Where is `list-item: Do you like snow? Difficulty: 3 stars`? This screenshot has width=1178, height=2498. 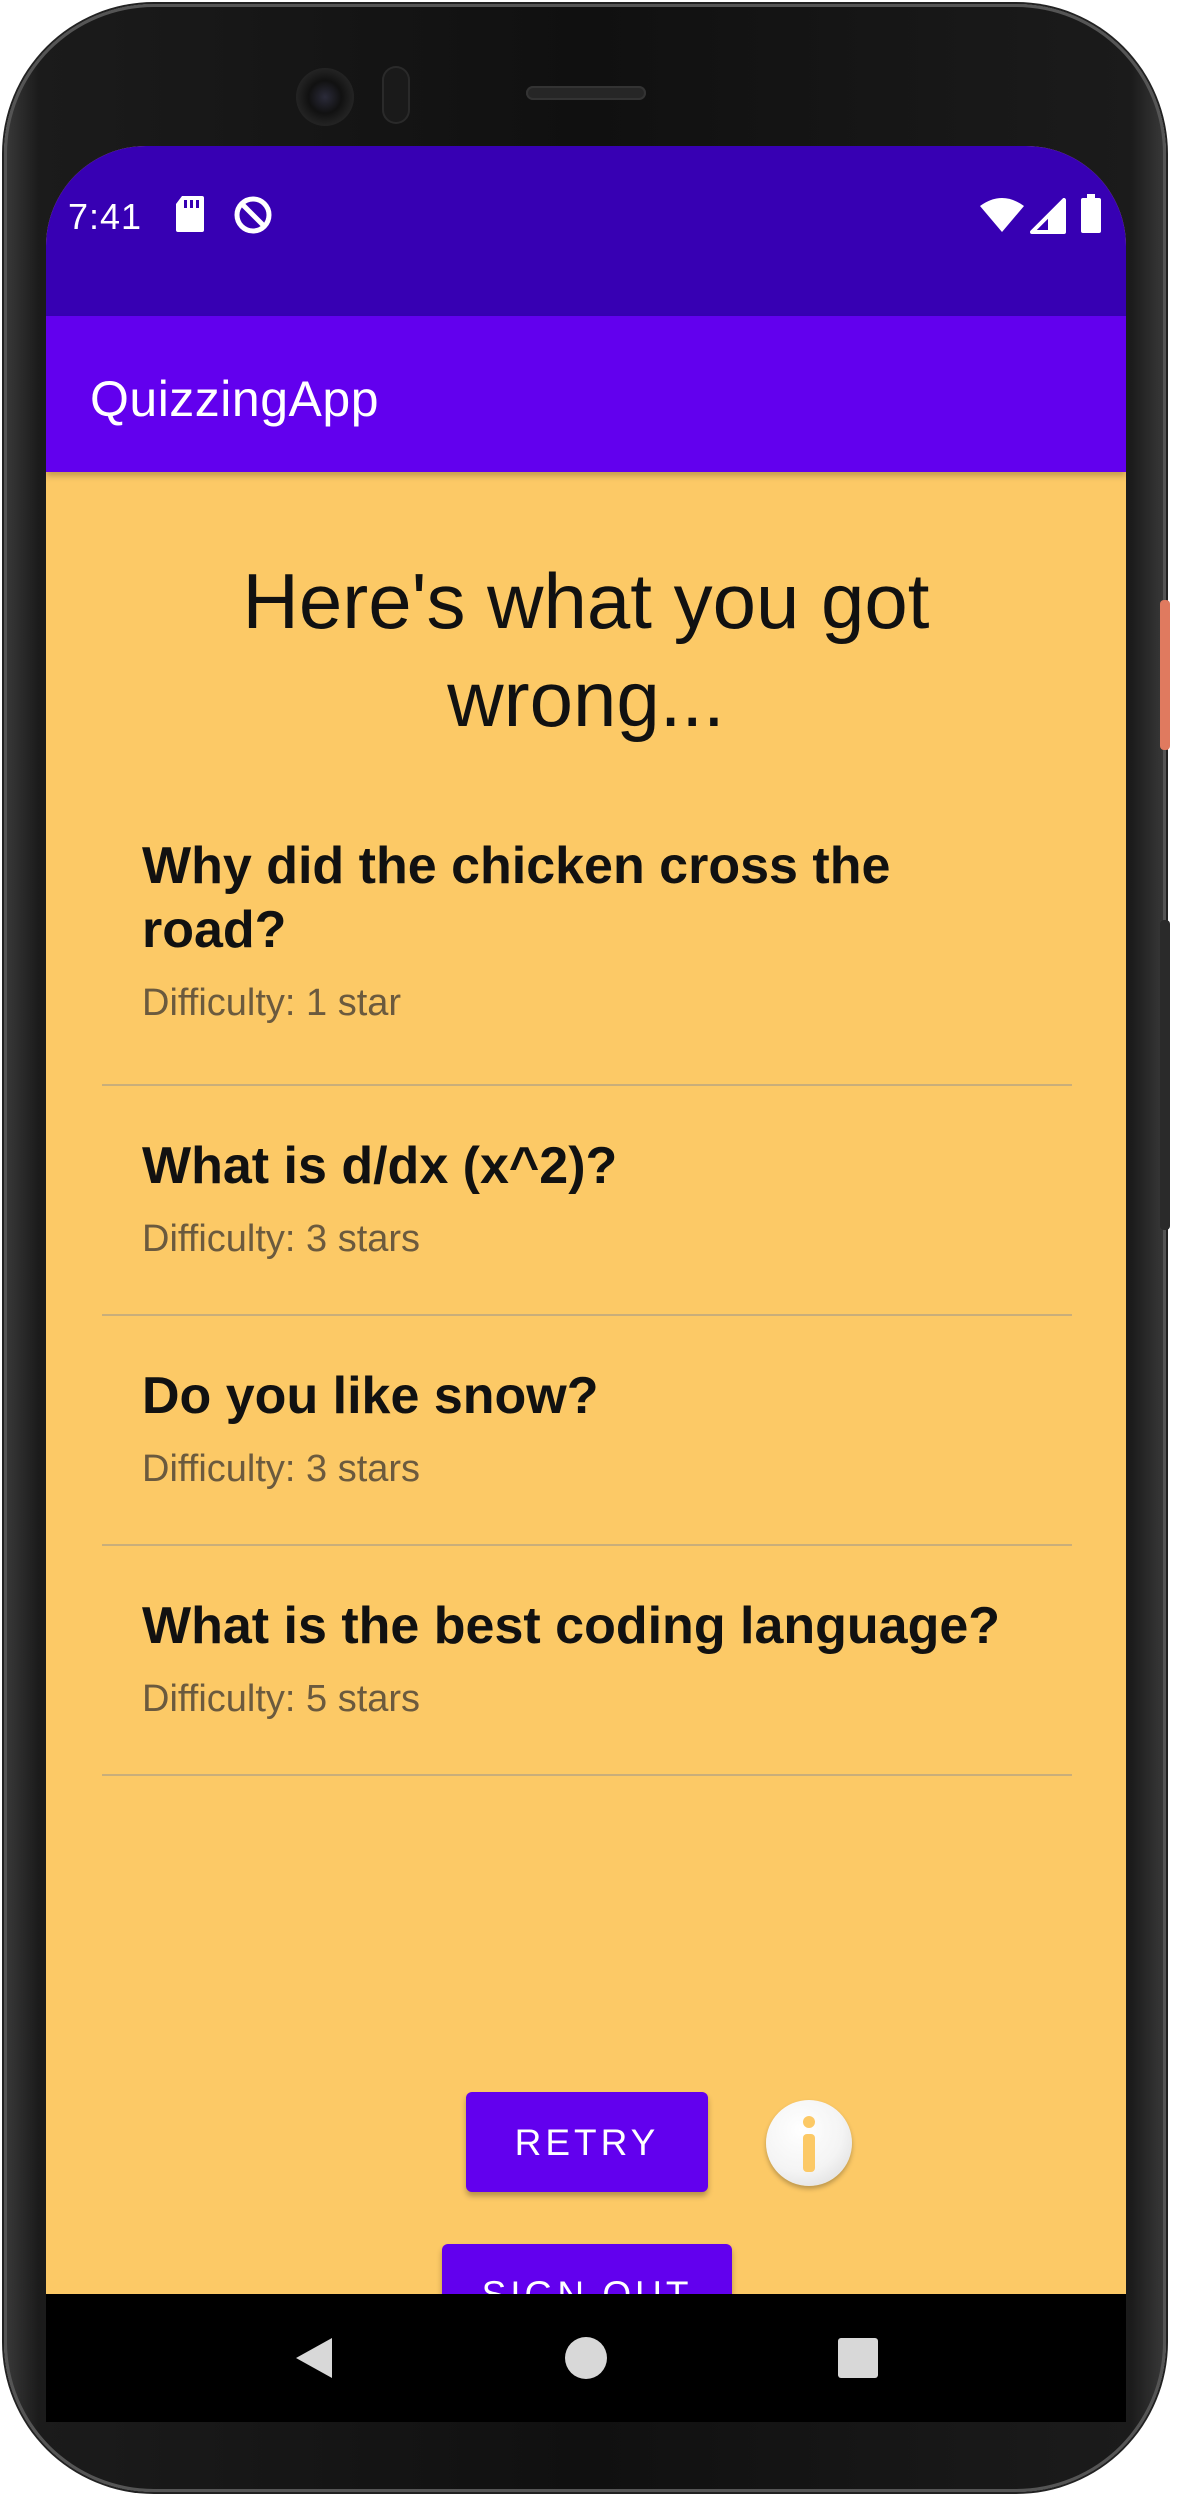
list-item: Do you like snow? Difficulty: 3 stars is located at coordinates (587, 1431).